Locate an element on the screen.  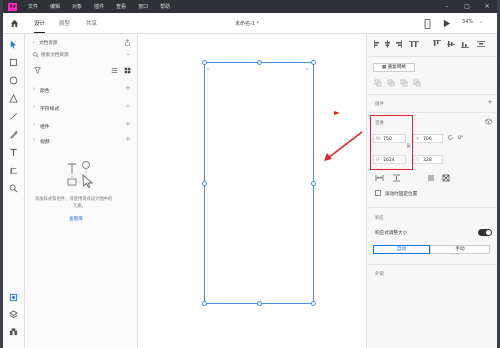
plugins-icon is located at coordinates (13, 331).